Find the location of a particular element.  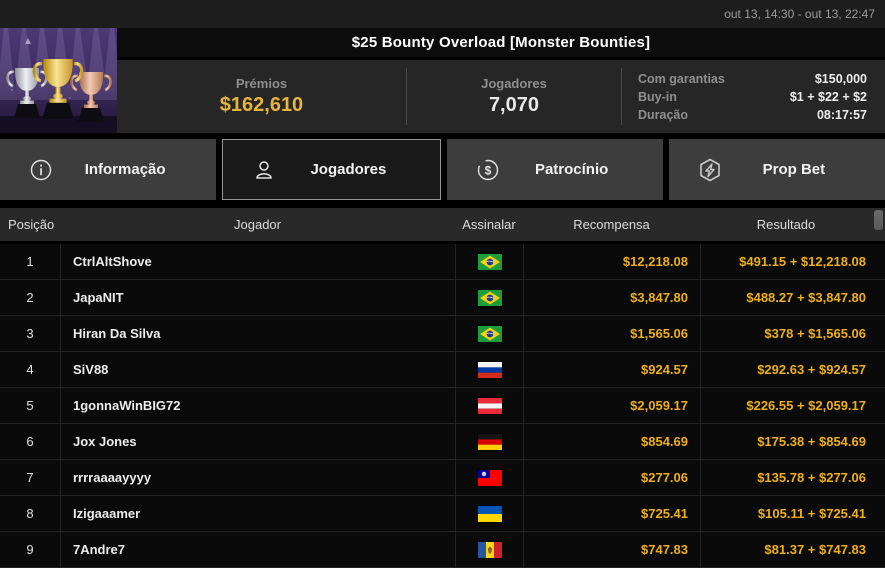

trophies-graphic is located at coordinates (61, 80).